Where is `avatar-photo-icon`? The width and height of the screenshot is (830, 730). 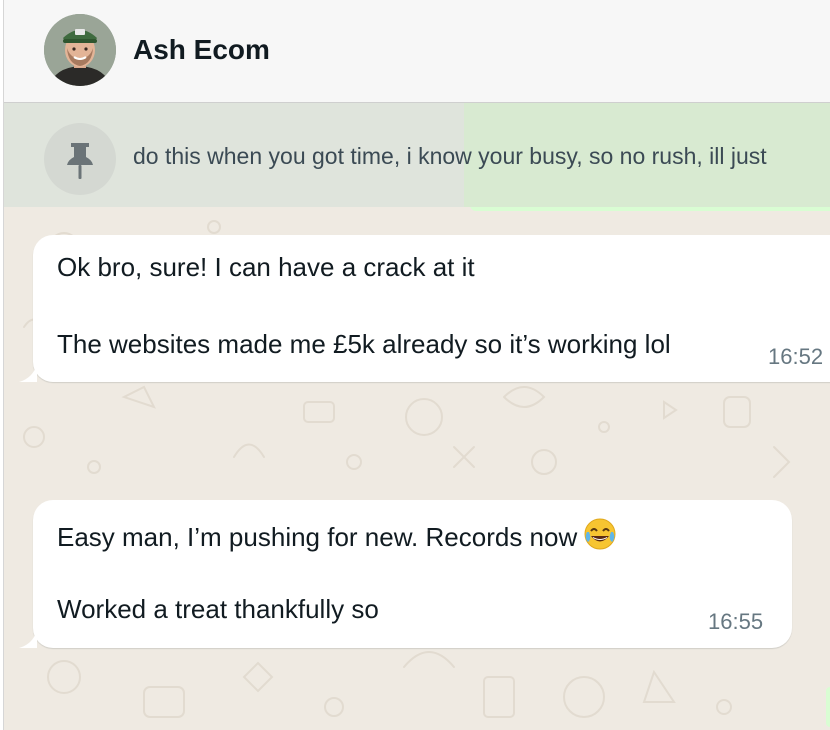 avatar-photo-icon is located at coordinates (80, 50).